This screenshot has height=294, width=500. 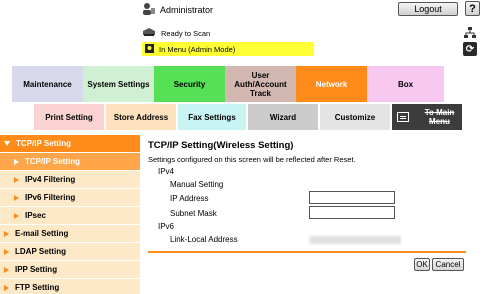 What do you see at coordinates (70, 270) in the screenshot?
I see `sidebar-item-ipp-setting: IPP Setting` at bounding box center [70, 270].